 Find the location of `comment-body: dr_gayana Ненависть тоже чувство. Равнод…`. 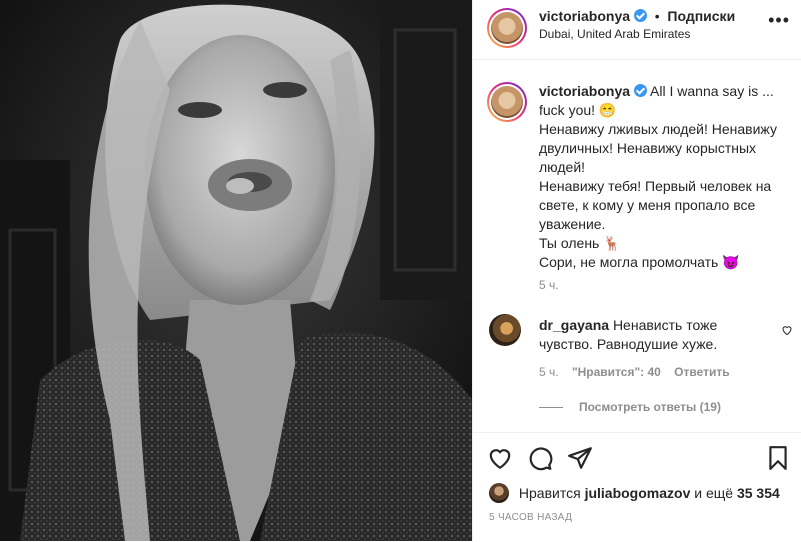

comment-body: dr_gayana Ненависть тоже чувство. Равнод… is located at coordinates (654, 335).